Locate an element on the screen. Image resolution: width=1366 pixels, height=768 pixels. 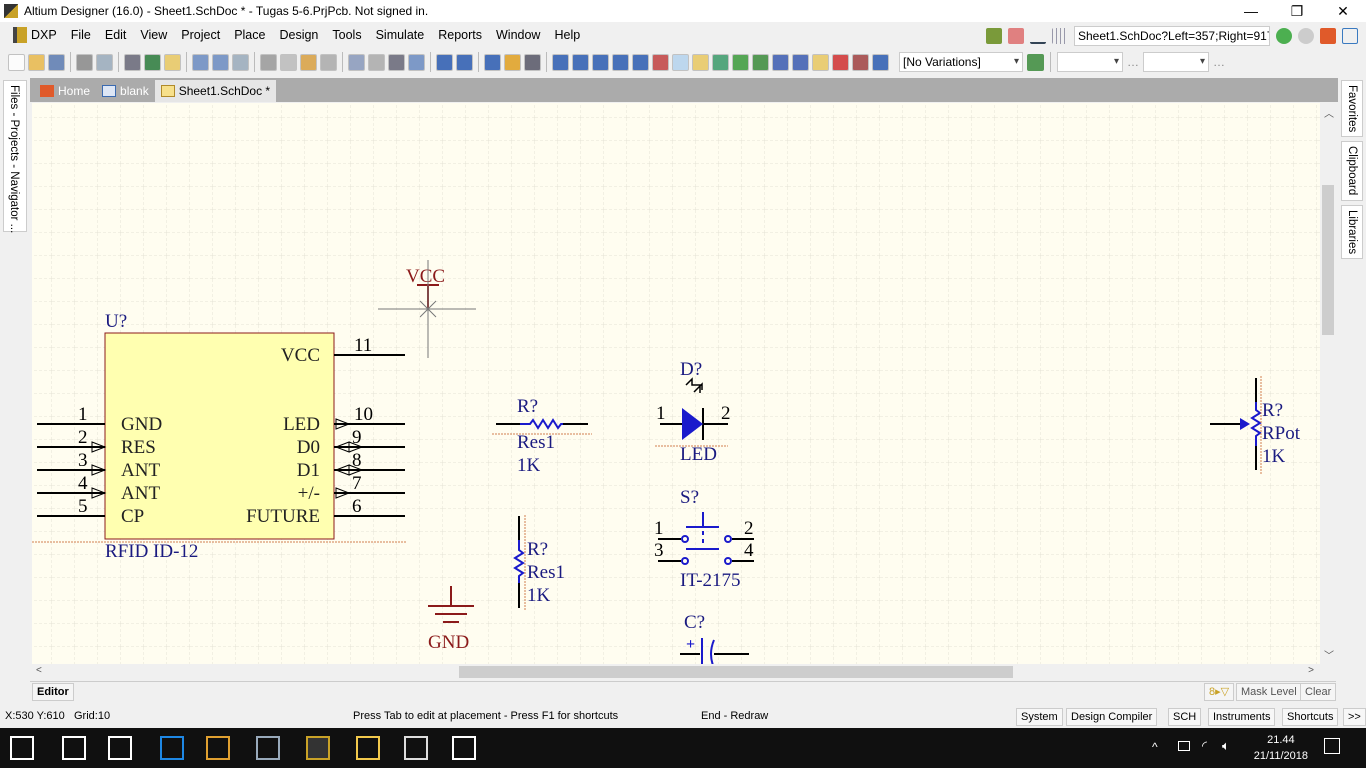
calculator-icon is located at coordinates (416, 748).